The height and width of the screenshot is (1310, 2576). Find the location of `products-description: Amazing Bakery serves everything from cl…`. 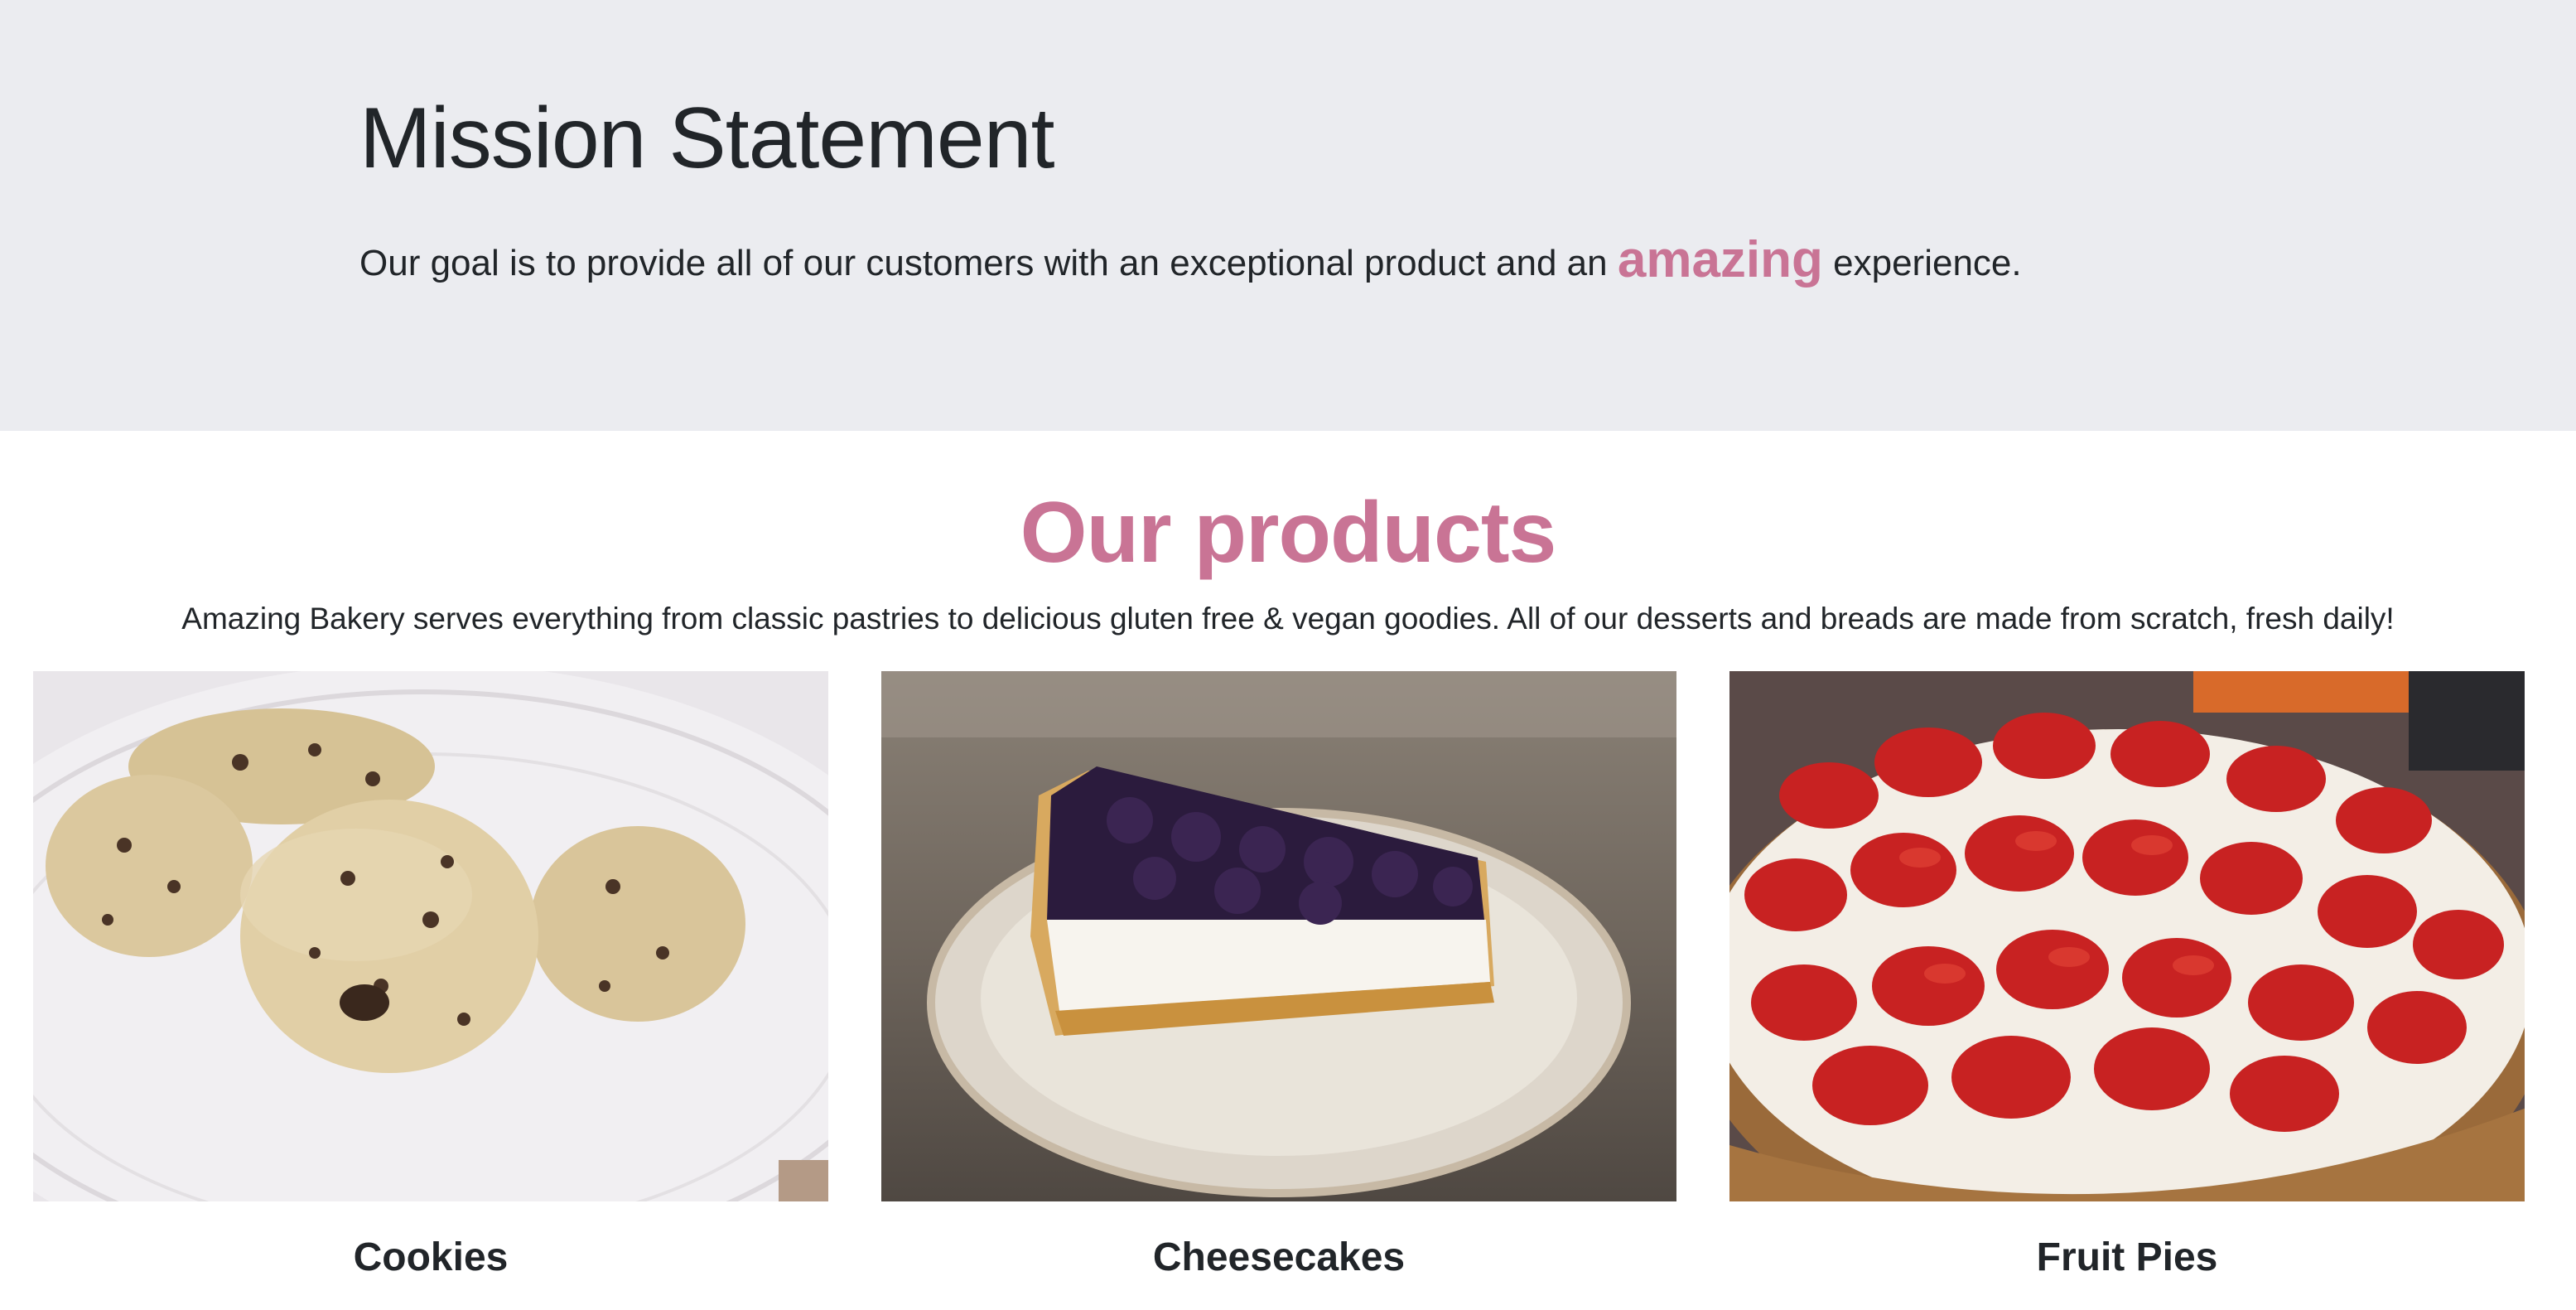

products-description: Amazing Bakery serves everything from cl… is located at coordinates (1288, 619).